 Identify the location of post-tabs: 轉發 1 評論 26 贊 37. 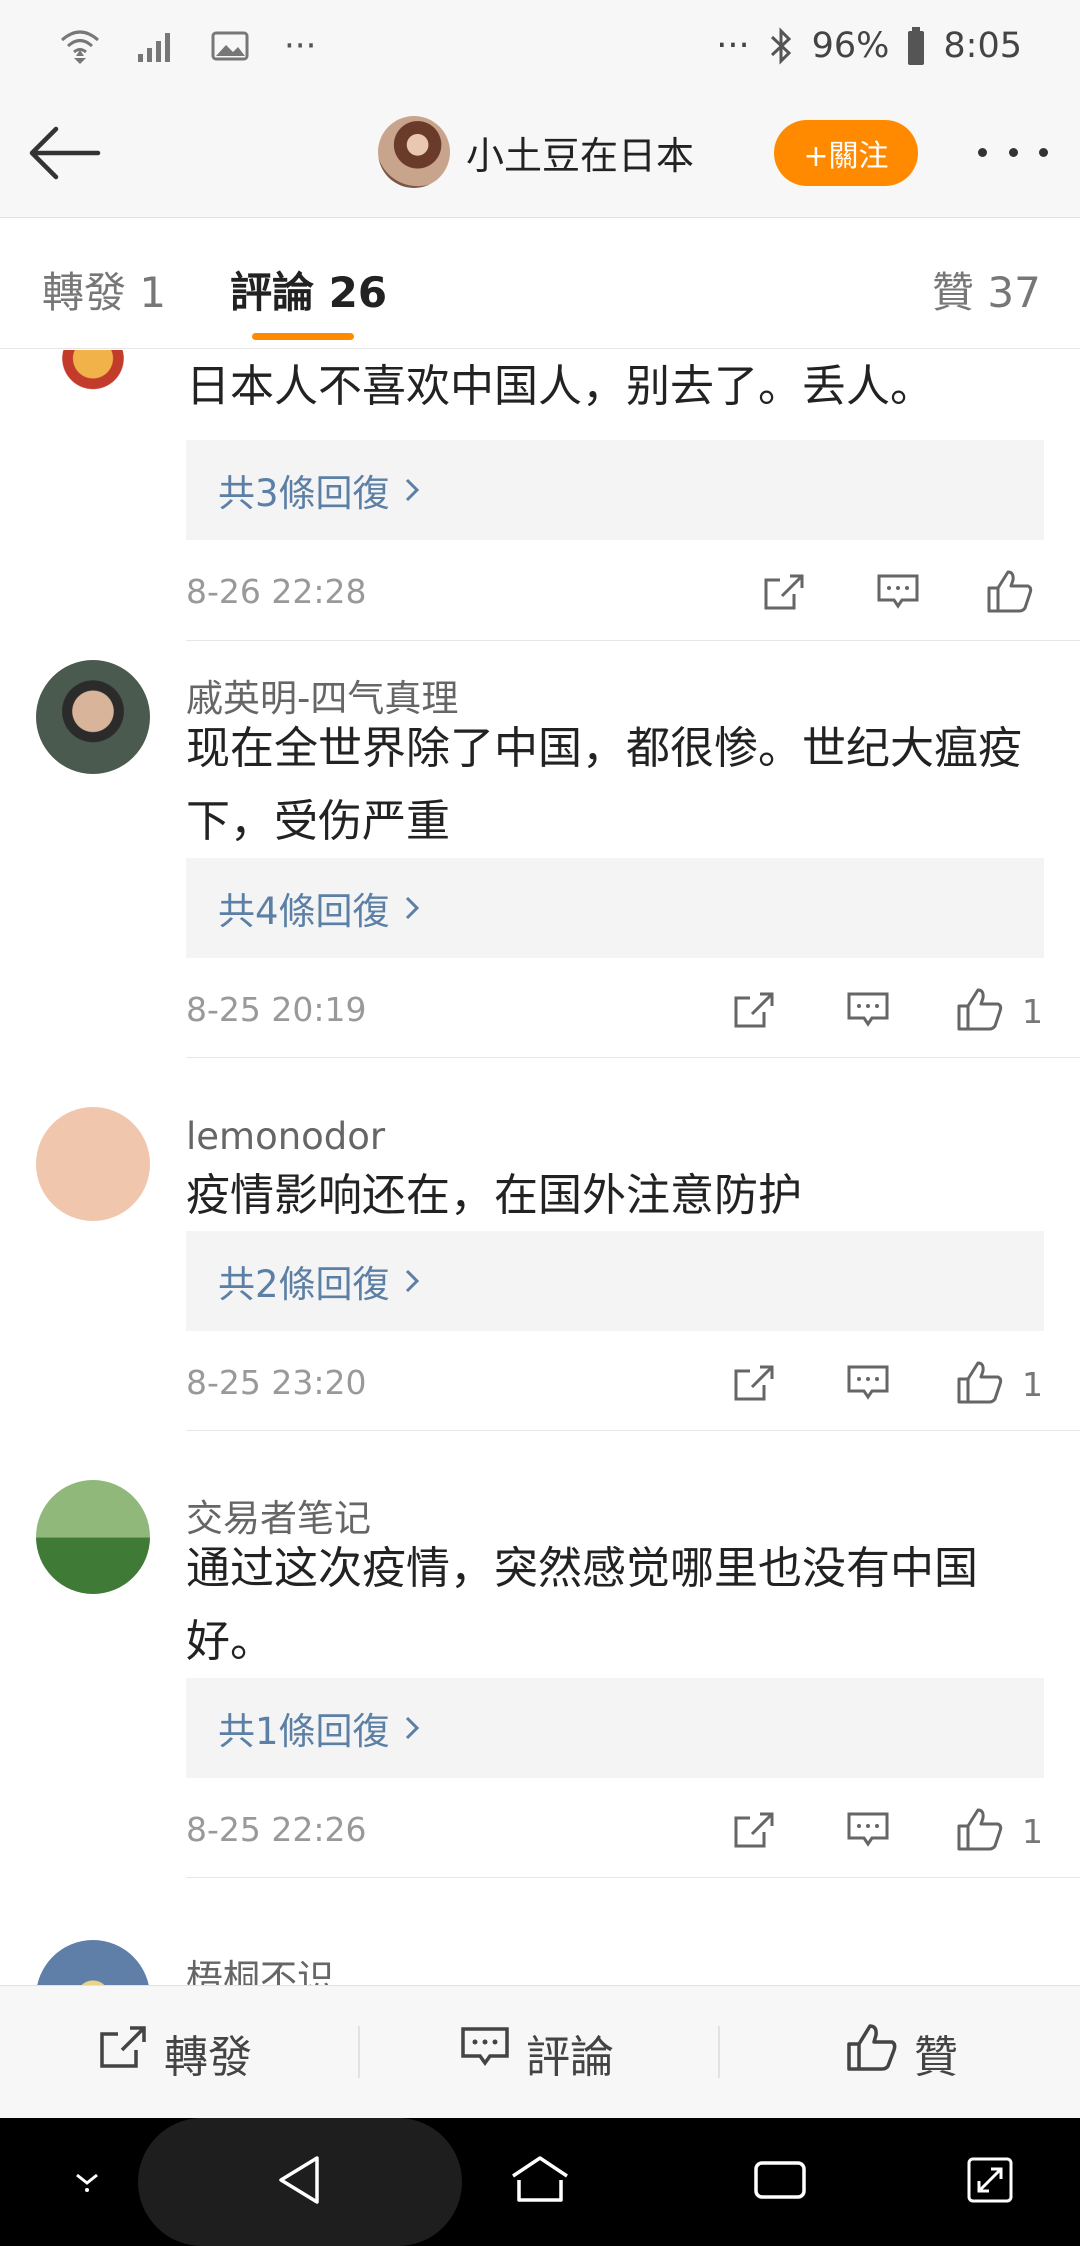
(540, 284).